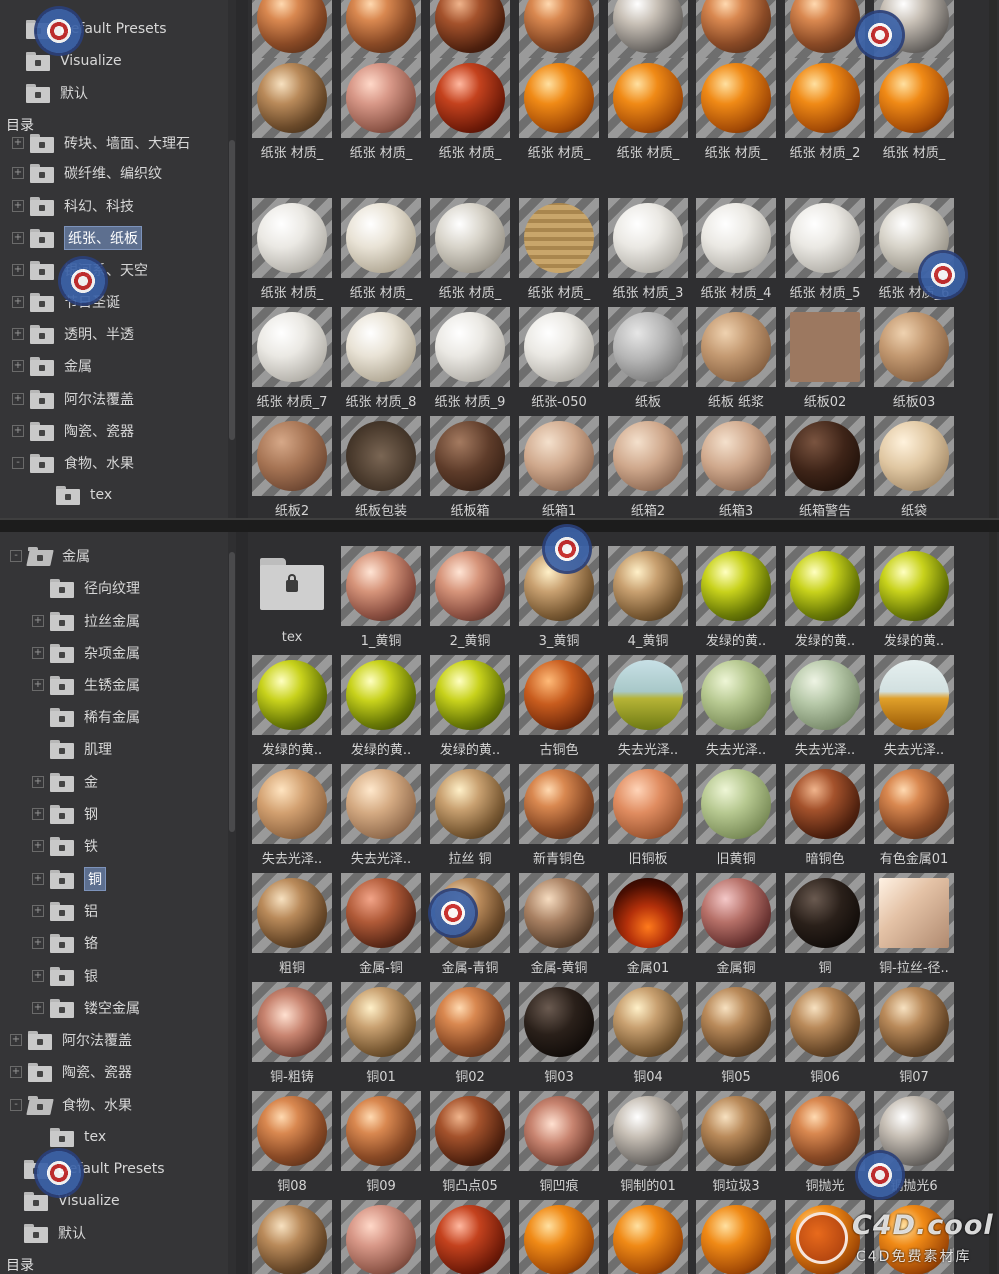  I want to click on tree-item-16: + 陶瓷、瓷器, so click(71, 1072).